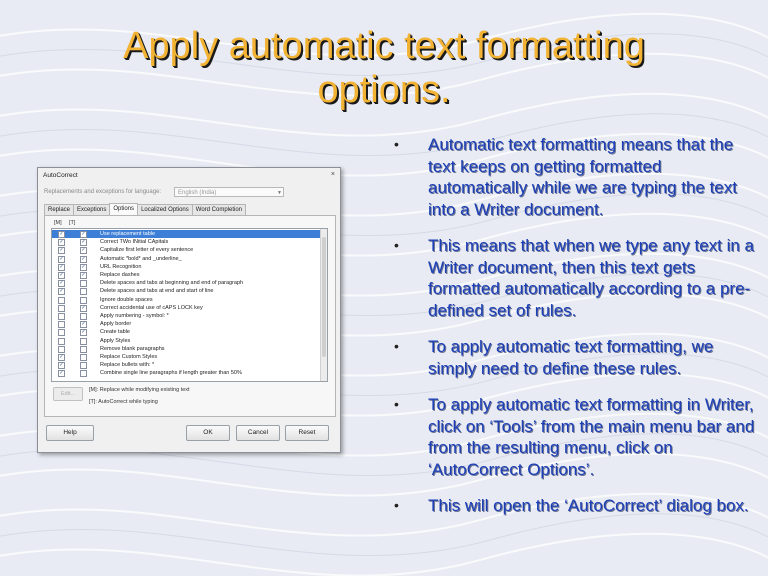 This screenshot has height=576, width=768. I want to click on option-label: Correct accidental use of cAPS LOCK key, so click(151, 307).